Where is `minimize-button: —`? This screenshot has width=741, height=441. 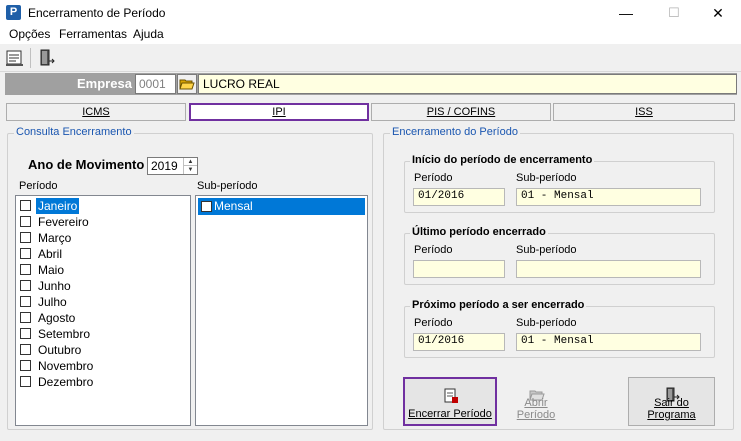
minimize-button: — is located at coordinates (626, 13).